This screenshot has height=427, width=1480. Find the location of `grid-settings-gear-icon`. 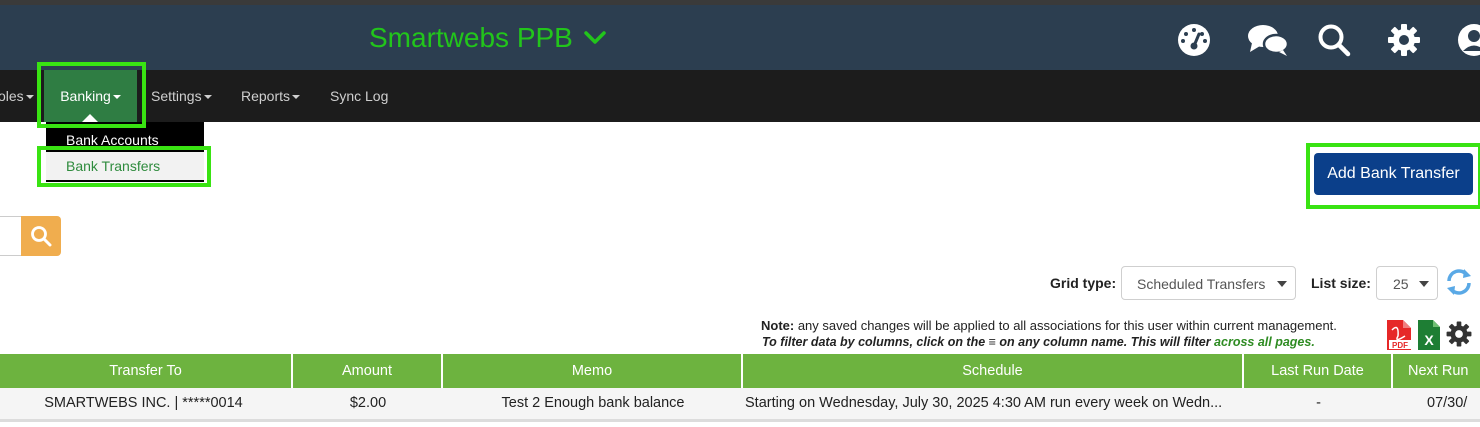

grid-settings-gear-icon is located at coordinates (1459, 334).